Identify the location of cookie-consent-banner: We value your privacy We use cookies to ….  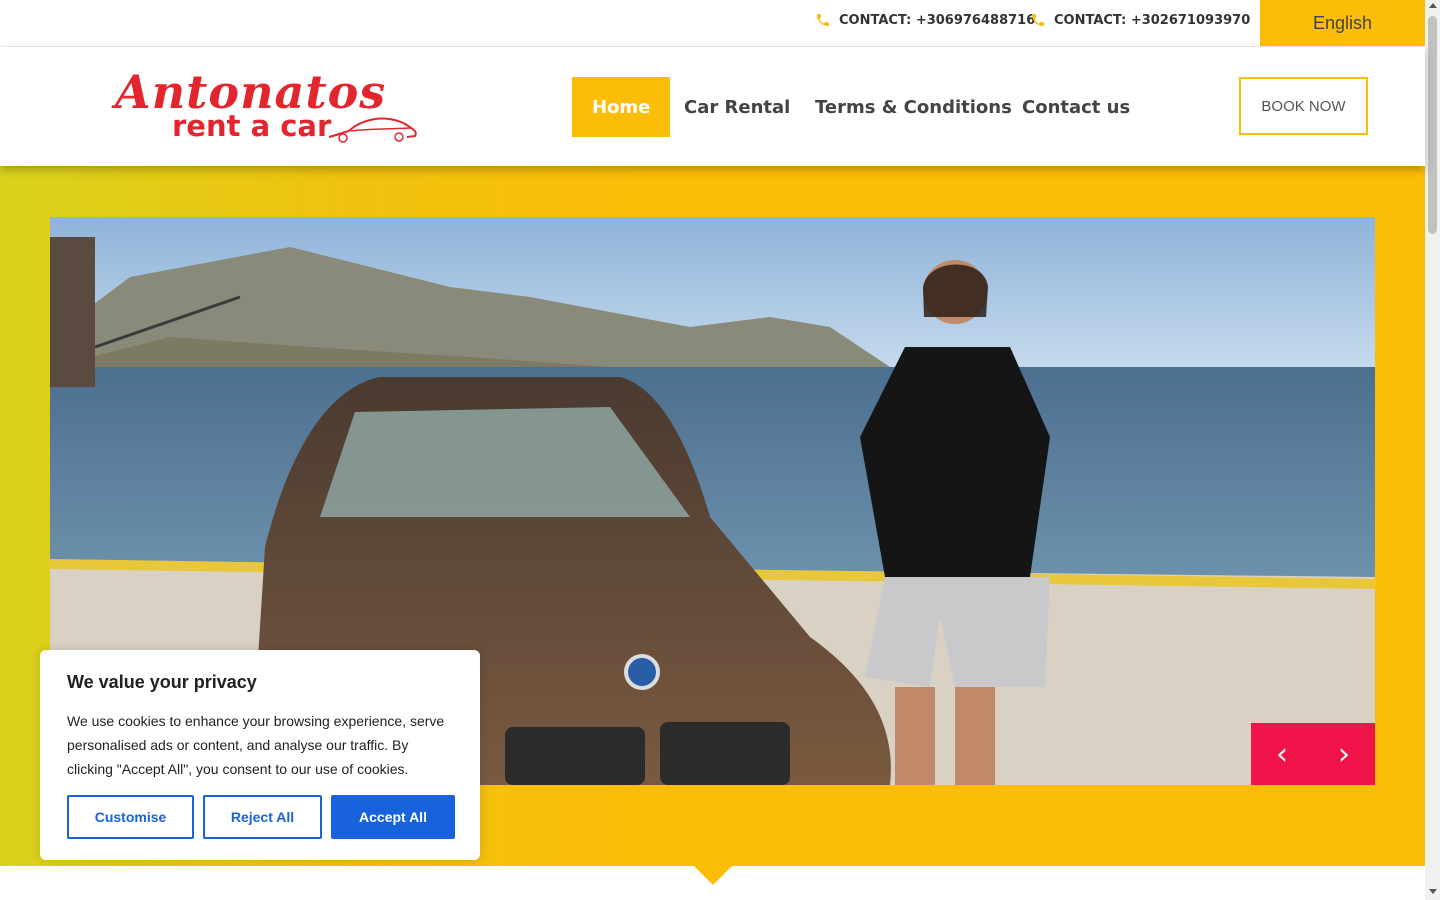
(260, 755).